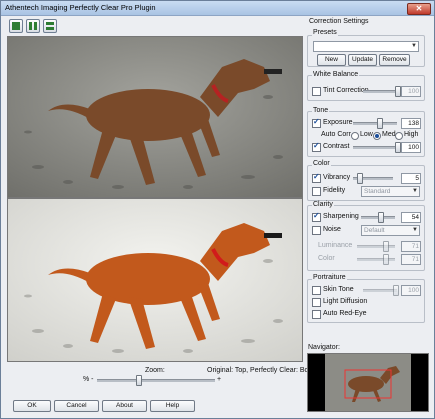 The height and width of the screenshot is (419, 435). I want to click on presets-title: Presets, so click(325, 32).